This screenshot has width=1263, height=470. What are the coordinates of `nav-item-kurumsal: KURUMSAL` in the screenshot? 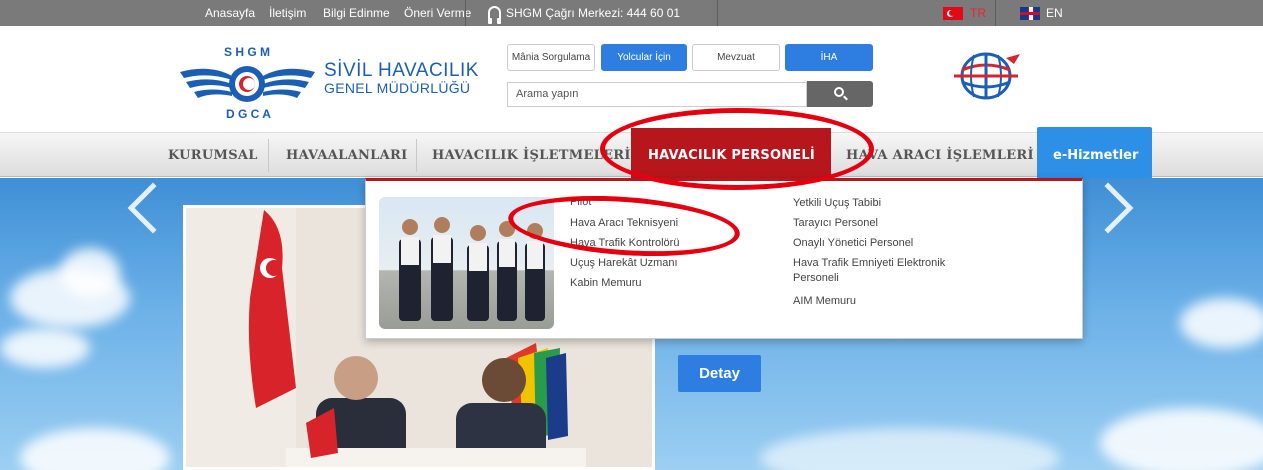 It's located at (213, 155).